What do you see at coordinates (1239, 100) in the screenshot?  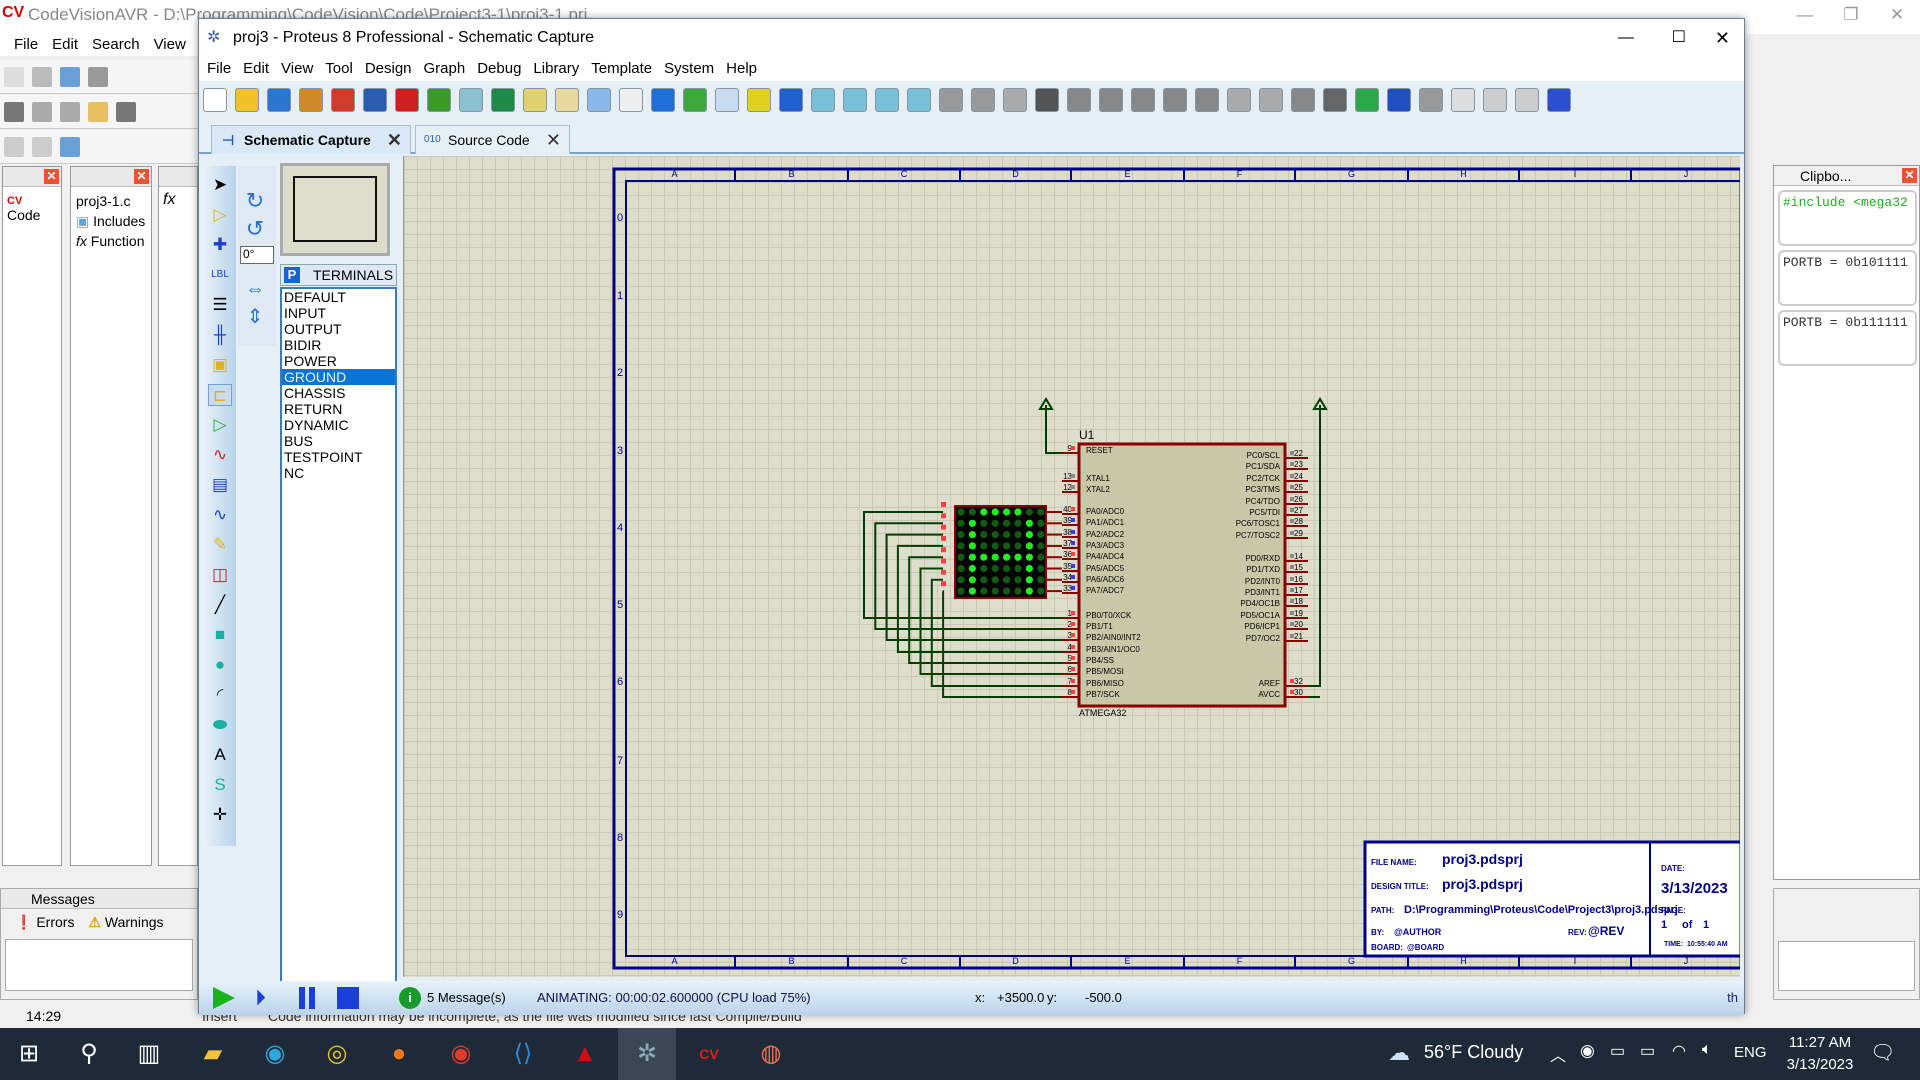 I see `pick-device-icon` at bounding box center [1239, 100].